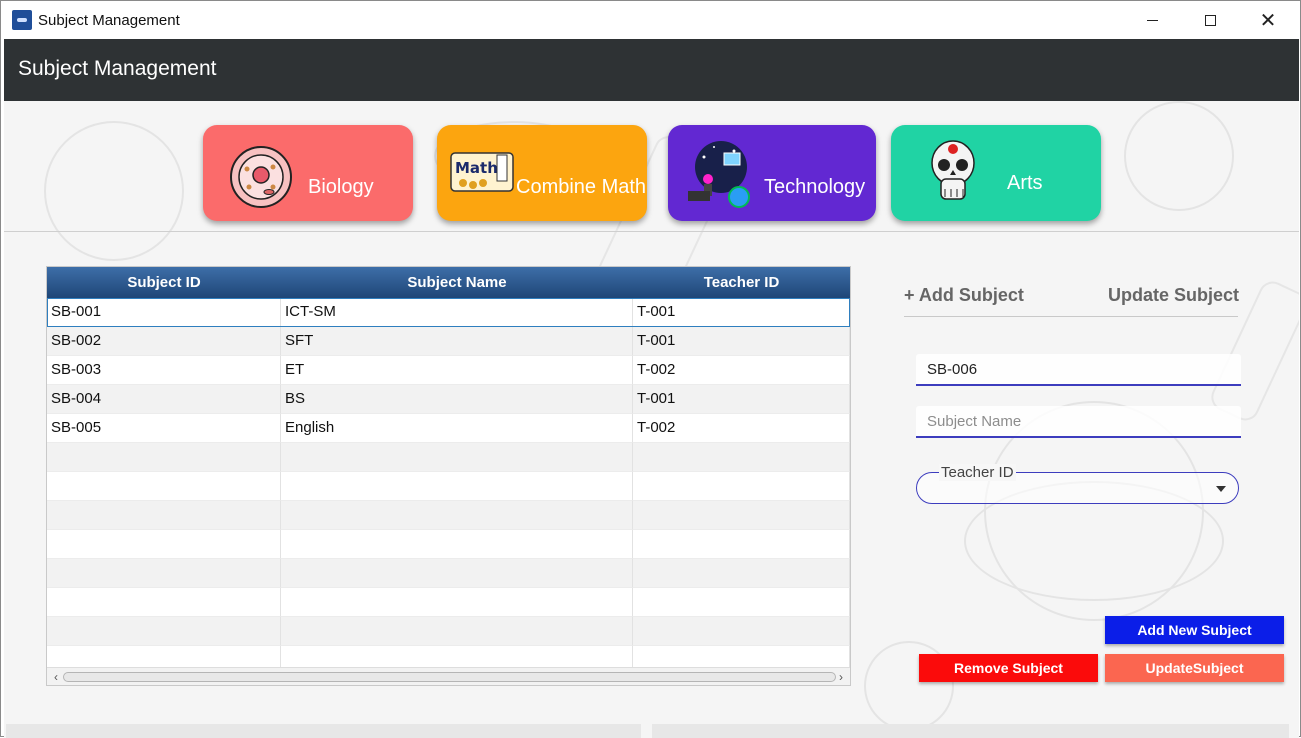 The width and height of the screenshot is (1301, 738). Describe the element at coordinates (772, 173) in the screenshot. I see `technology-card: Technology` at that location.